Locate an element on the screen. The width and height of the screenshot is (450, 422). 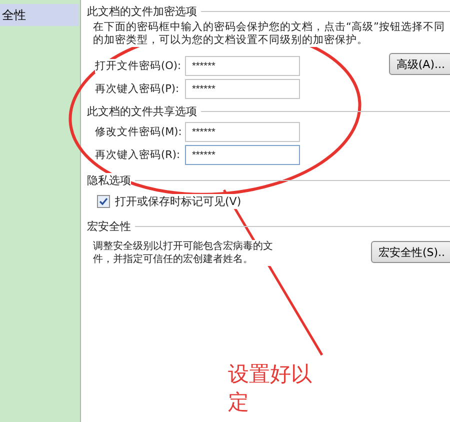
field-label: 再次键入密码(R): is located at coordinates (137, 155).